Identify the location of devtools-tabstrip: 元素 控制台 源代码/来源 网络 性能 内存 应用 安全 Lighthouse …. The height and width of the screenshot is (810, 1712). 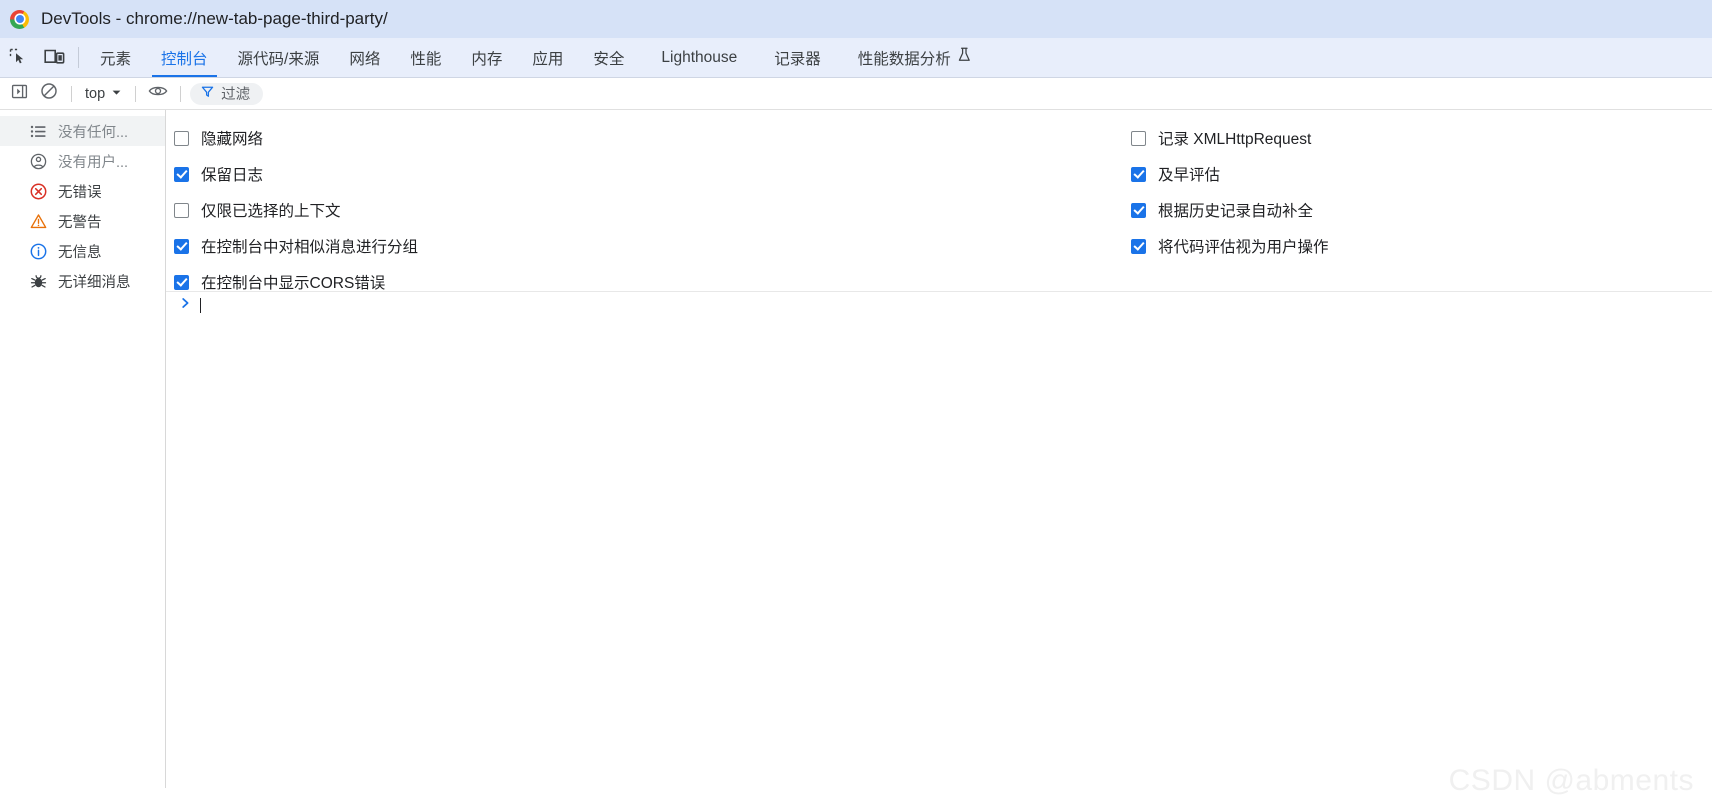
(856, 58).